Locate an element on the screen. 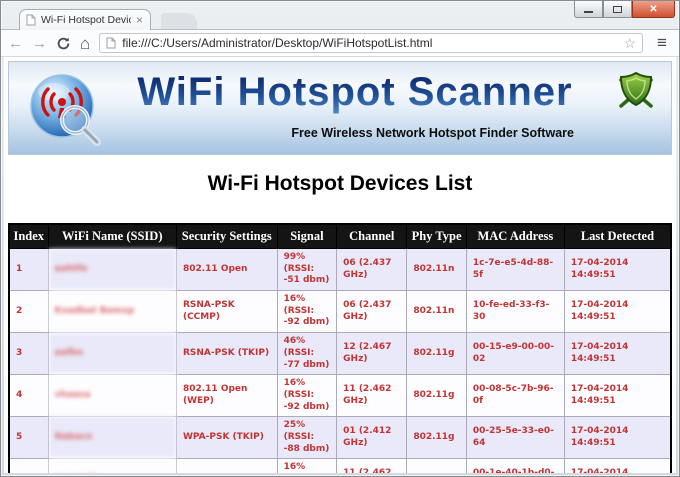 The image size is (680, 477). table-cell: 00-15-e9-00-00-02 is located at coordinates (515, 354).